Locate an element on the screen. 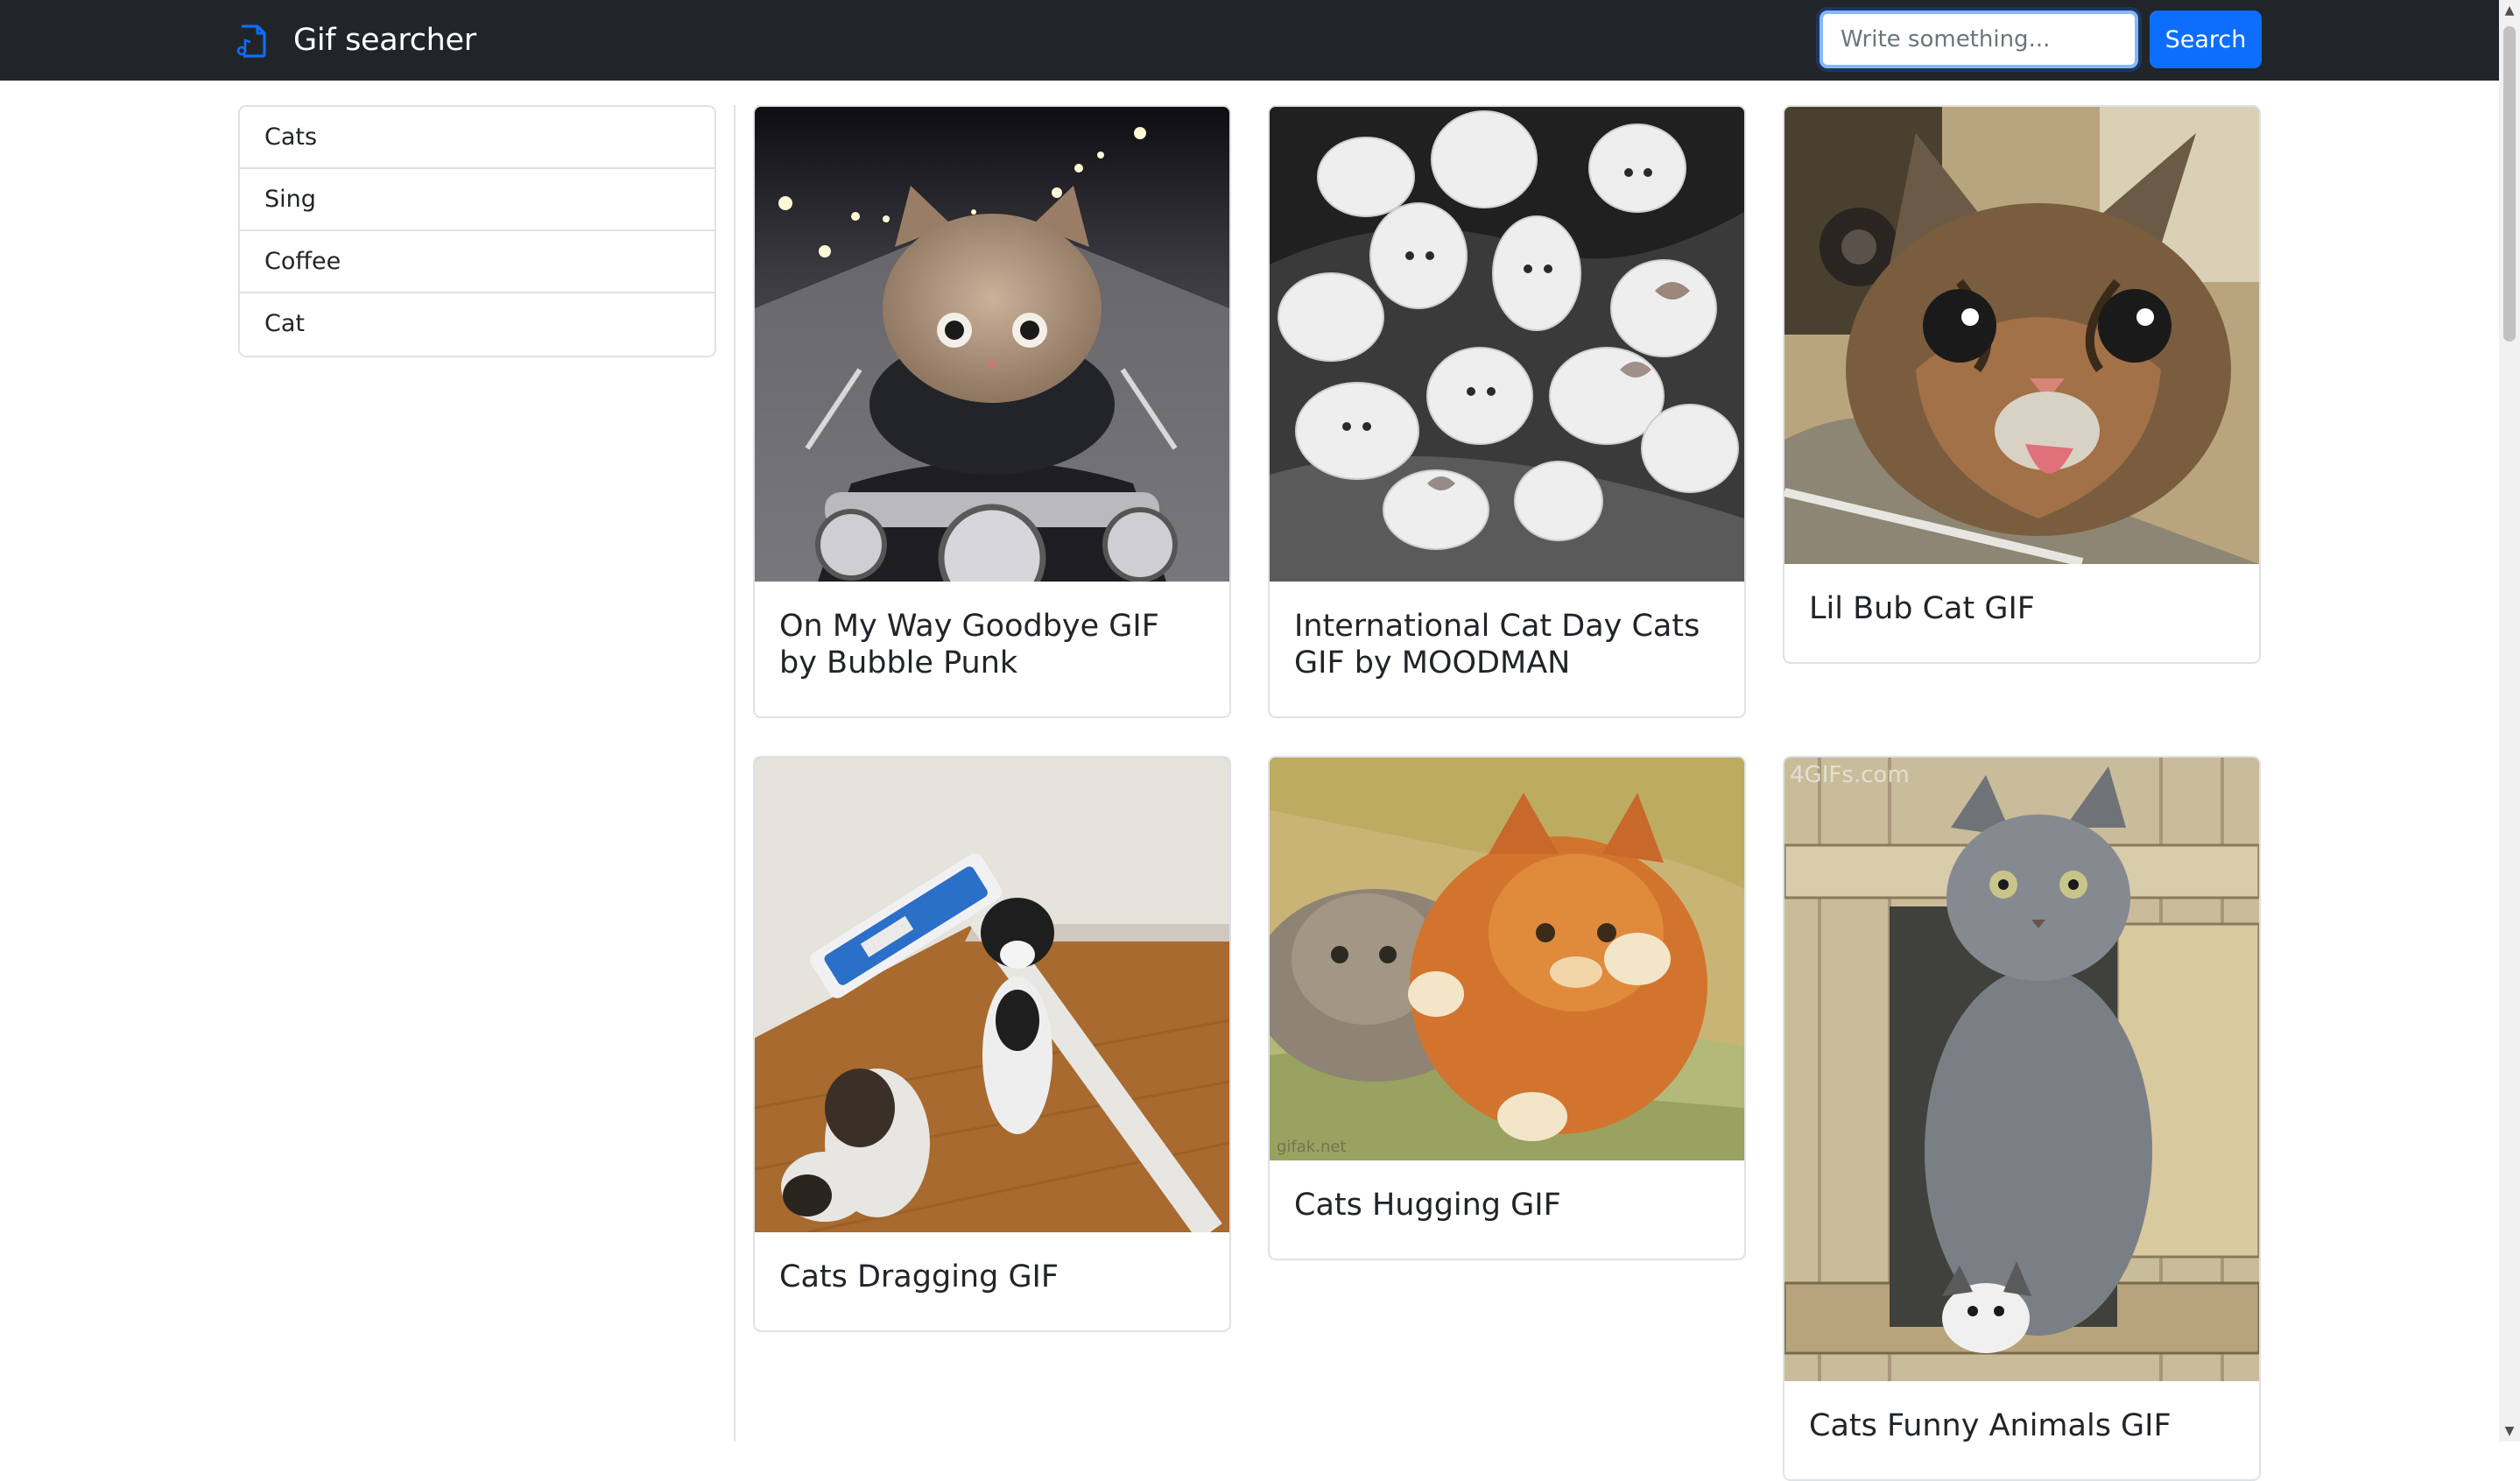 The width and height of the screenshot is (2520, 1481). gif-image: gifak.net is located at coordinates (1507, 959).